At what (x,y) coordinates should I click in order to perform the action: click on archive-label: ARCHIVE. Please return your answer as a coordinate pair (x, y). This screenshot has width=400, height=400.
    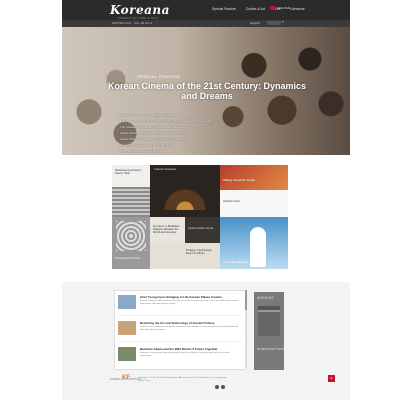
    Looking at the image, I should click on (265, 298).